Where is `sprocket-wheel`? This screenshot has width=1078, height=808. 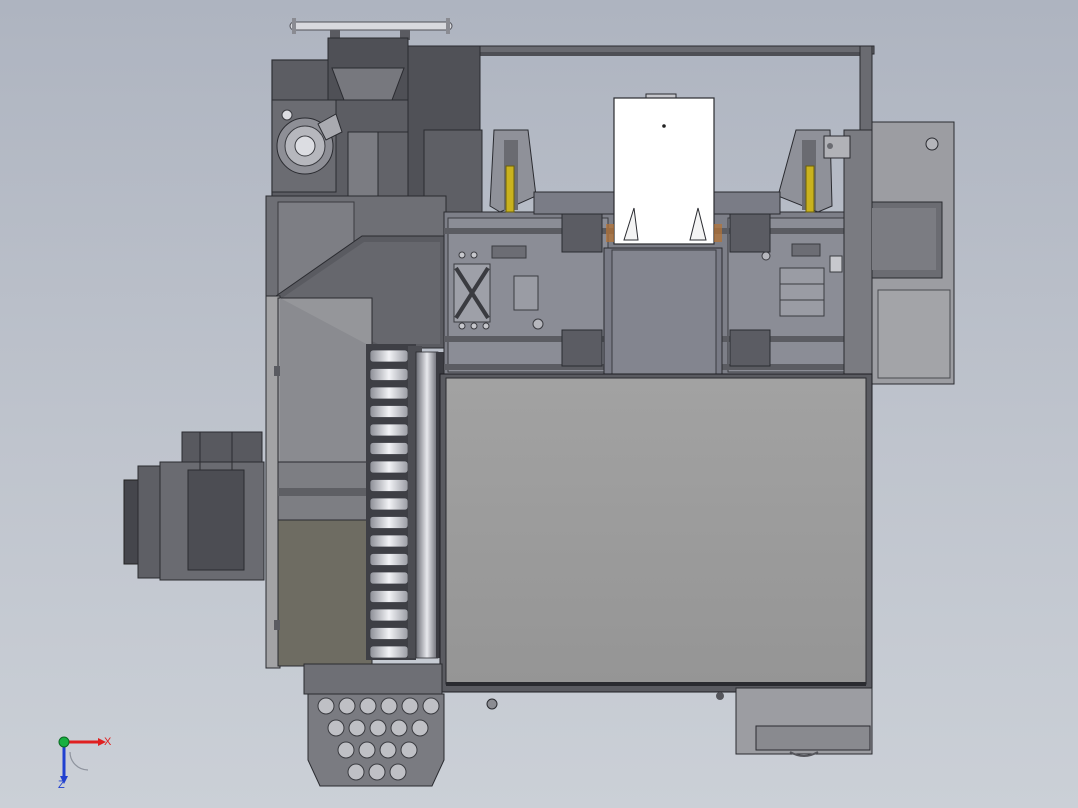
sprocket-wheel is located at coordinates (405, 502).